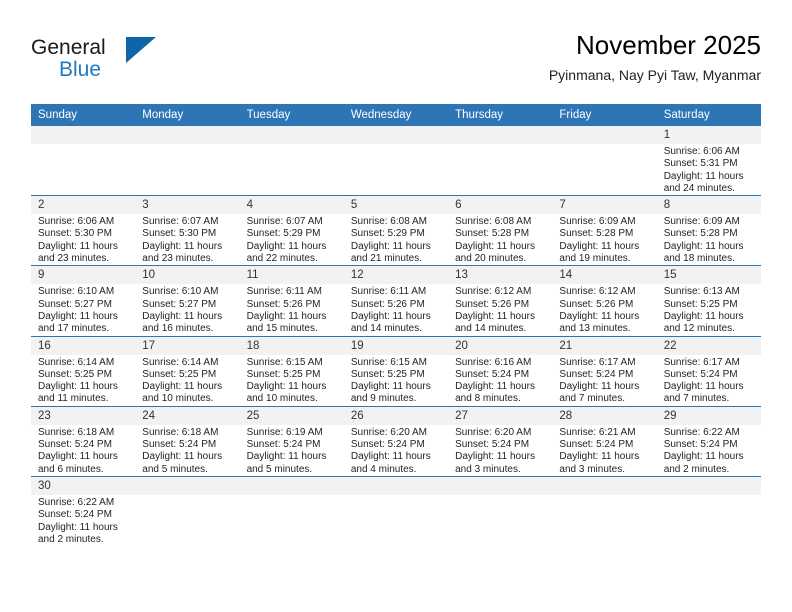  I want to click on sunrise-text: Sunrise: 6:13 AM, so click(701, 292).